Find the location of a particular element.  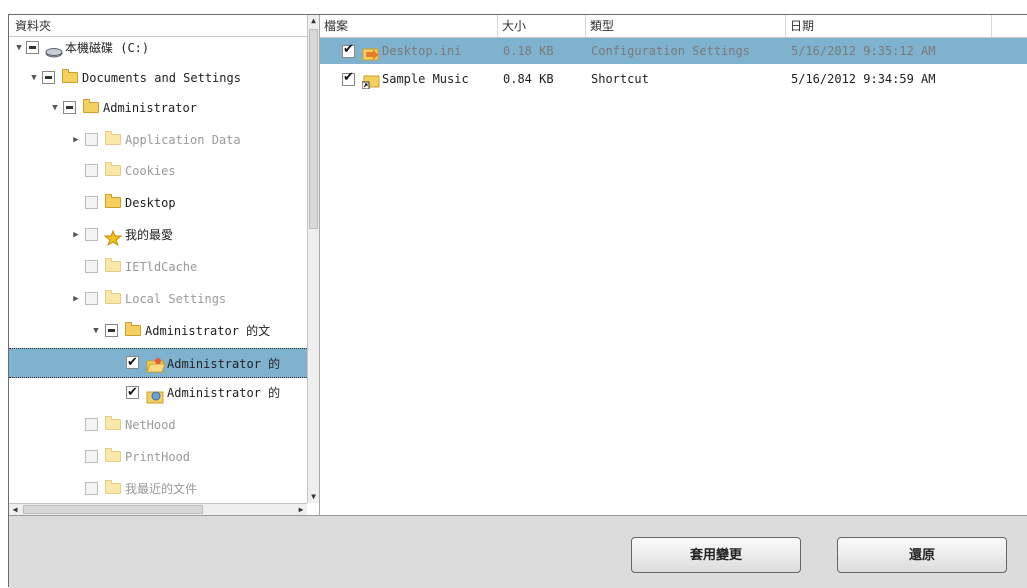

tree-row-local-settings: ▶ Local Settings is located at coordinates (158, 299).